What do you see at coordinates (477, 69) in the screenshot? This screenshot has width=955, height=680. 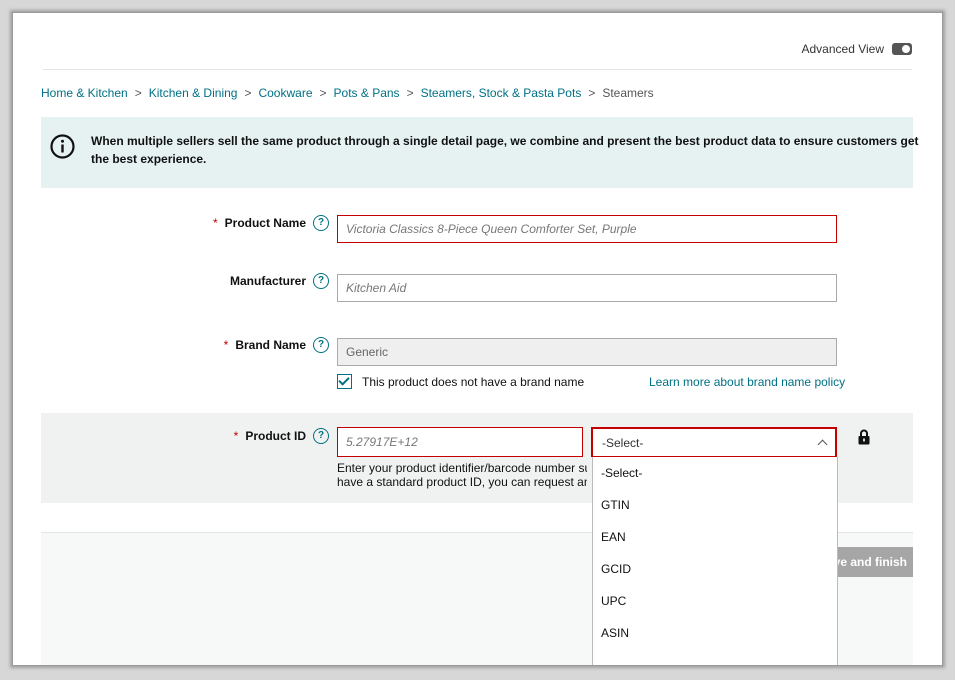 I see `divider` at bounding box center [477, 69].